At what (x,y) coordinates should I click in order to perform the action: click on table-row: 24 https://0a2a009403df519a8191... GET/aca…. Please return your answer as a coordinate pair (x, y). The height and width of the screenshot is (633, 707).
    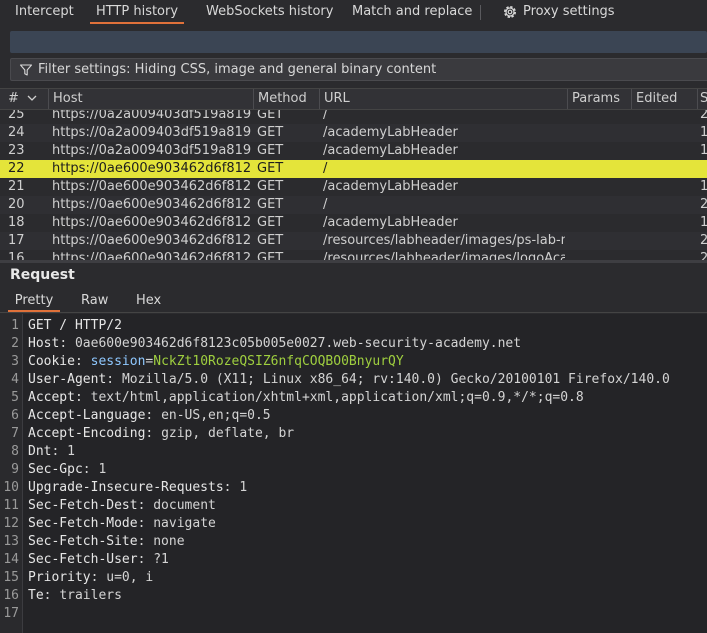
    Looking at the image, I should click on (353, 133).